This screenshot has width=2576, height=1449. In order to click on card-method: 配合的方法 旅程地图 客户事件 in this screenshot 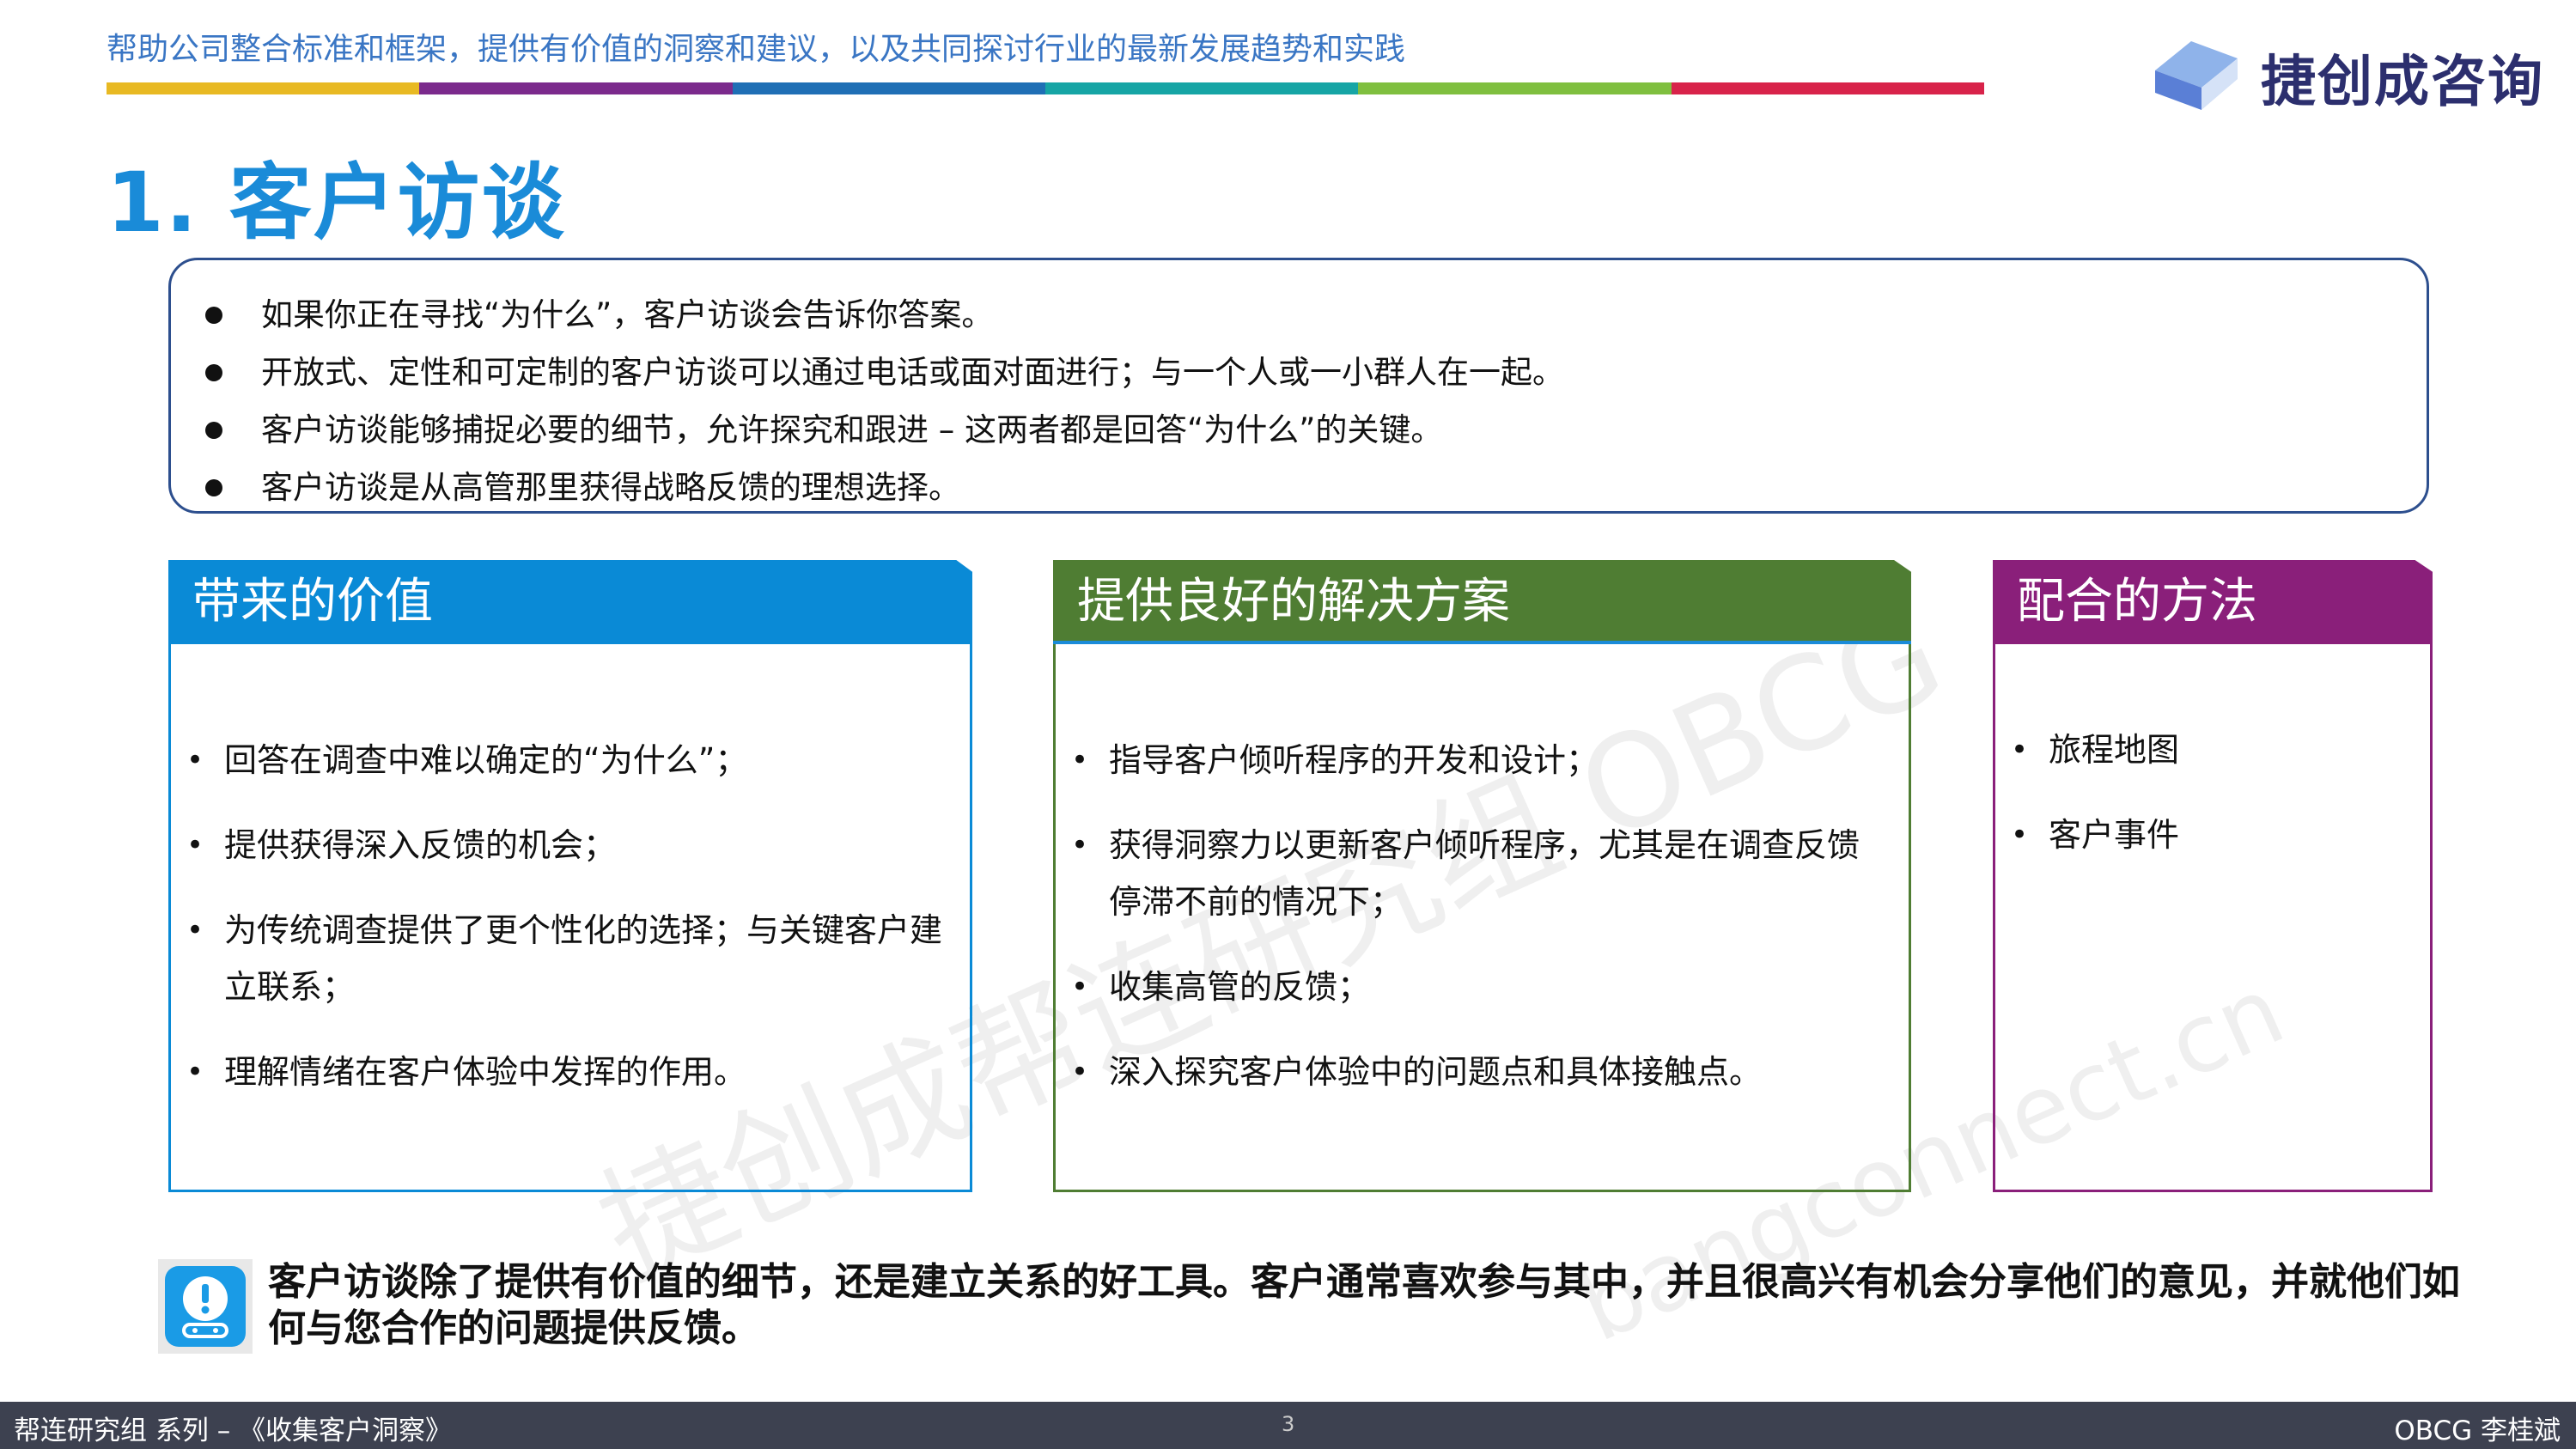, I will do `click(2213, 876)`.